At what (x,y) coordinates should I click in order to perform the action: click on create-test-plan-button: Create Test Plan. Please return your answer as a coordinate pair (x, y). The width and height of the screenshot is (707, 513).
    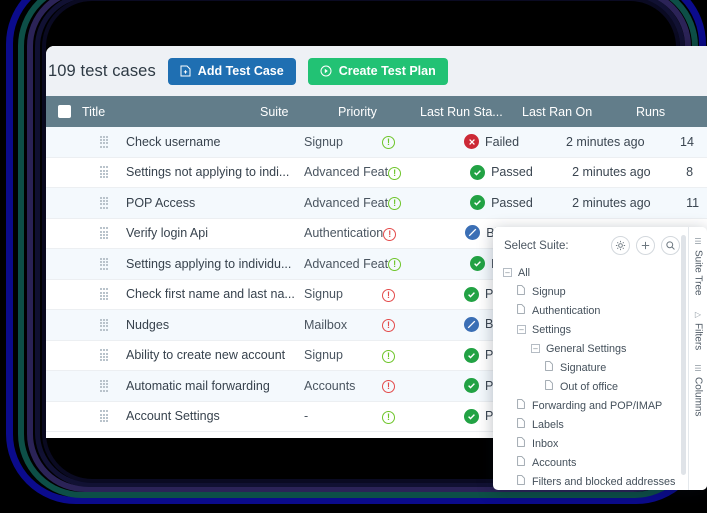
    Looking at the image, I should click on (377, 71).